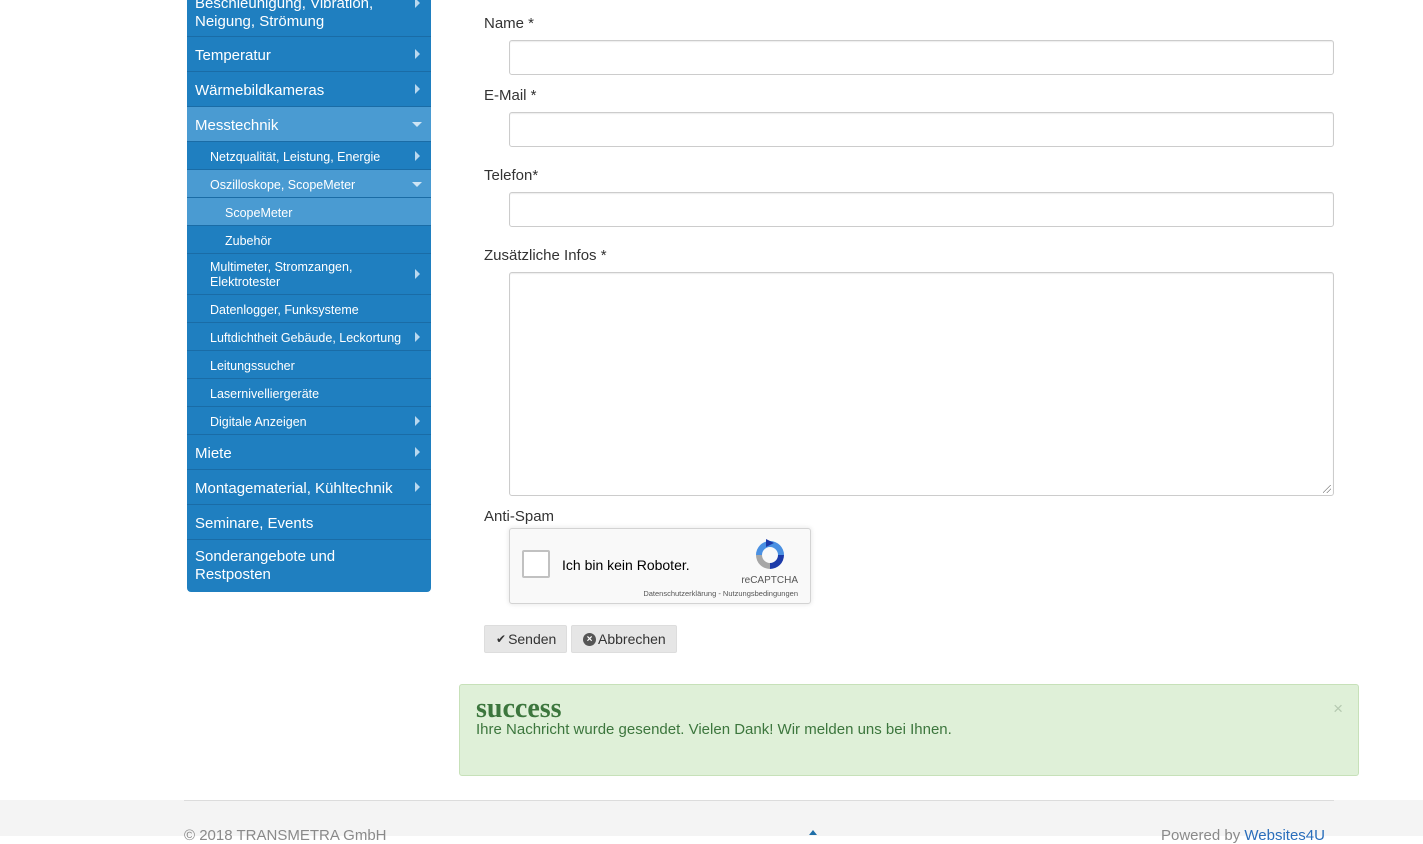 The height and width of the screenshot is (844, 1423). Describe the element at coordinates (283, 185) in the screenshot. I see `sidebar-item-label: Oszilloskope, ScopeMeter` at that location.